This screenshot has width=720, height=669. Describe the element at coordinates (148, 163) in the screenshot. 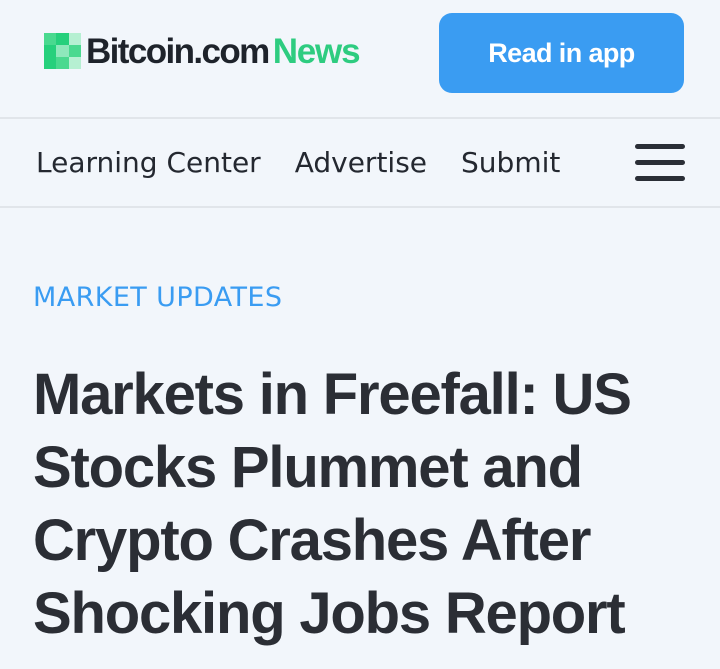

I see `nav-item-learning-center: Learning Center` at that location.